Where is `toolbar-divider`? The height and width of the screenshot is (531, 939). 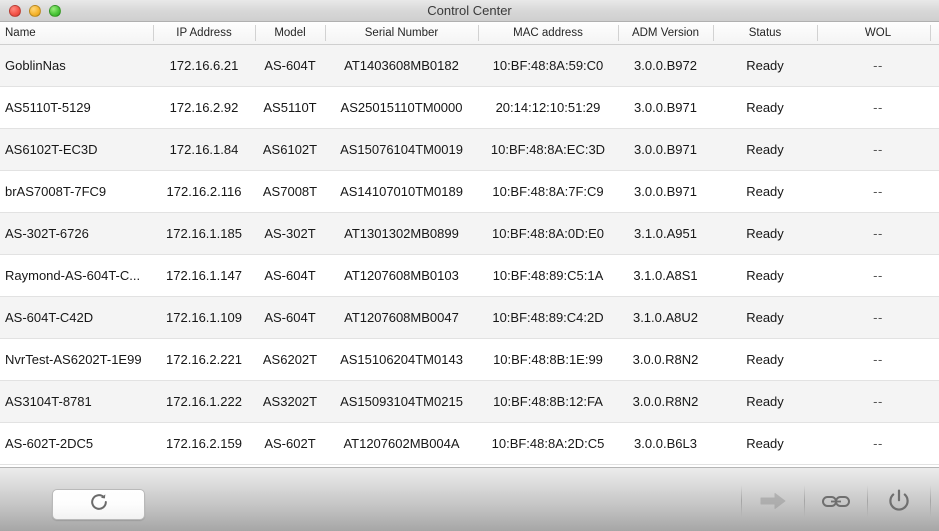
toolbar-divider is located at coordinates (930, 501).